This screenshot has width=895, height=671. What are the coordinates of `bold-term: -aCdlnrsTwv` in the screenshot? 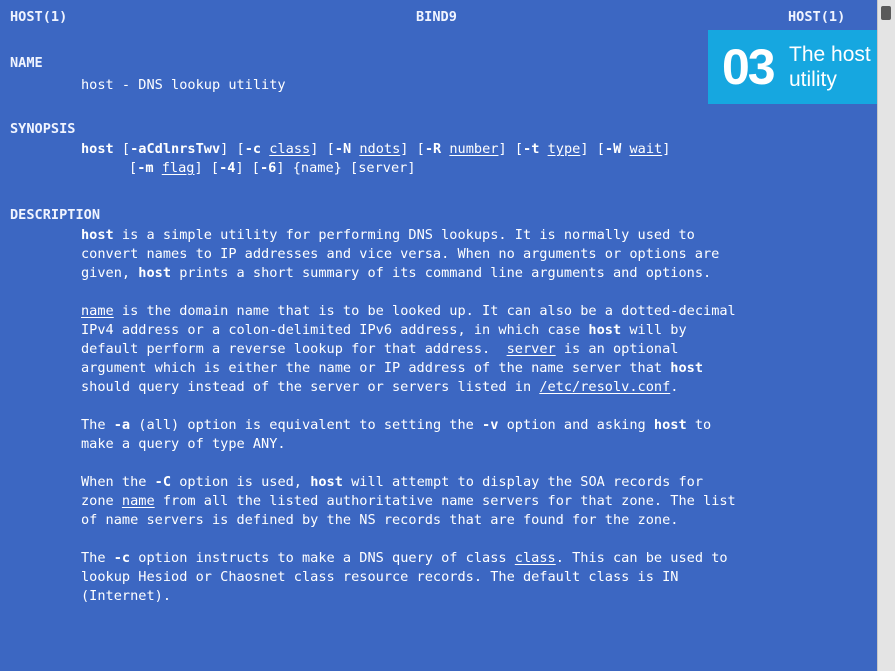 It's located at (175, 149).